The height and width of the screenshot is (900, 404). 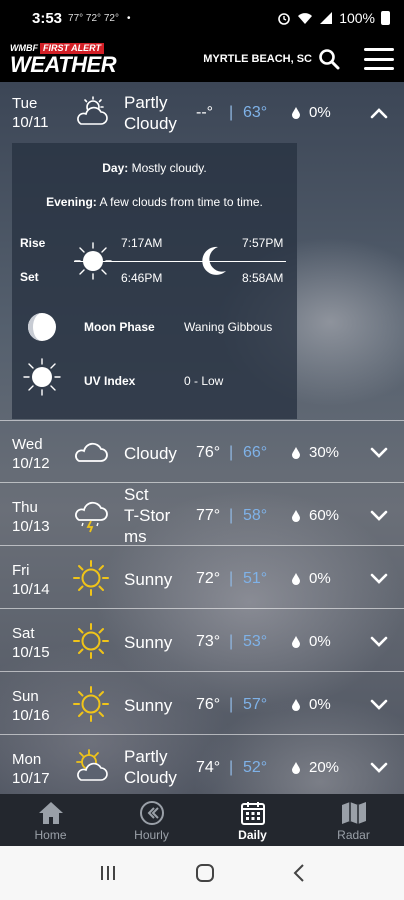 I want to click on moonrise-time: 7:57PM, so click(x=263, y=243).